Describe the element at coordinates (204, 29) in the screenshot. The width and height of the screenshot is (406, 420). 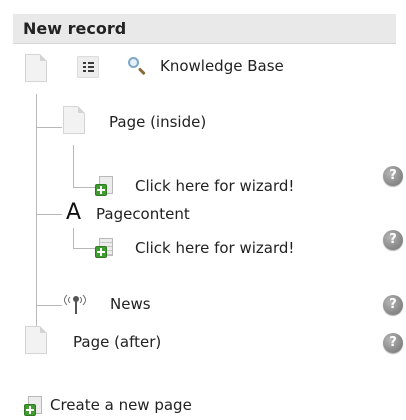
I see `panel-header: New record` at that location.